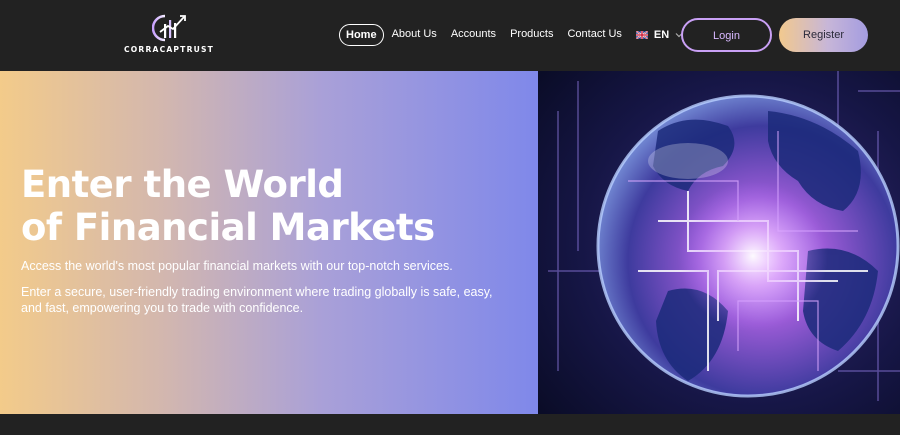 The image size is (900, 435). I want to click on hero-title: Enter the World of Financial Markets, so click(261, 206).